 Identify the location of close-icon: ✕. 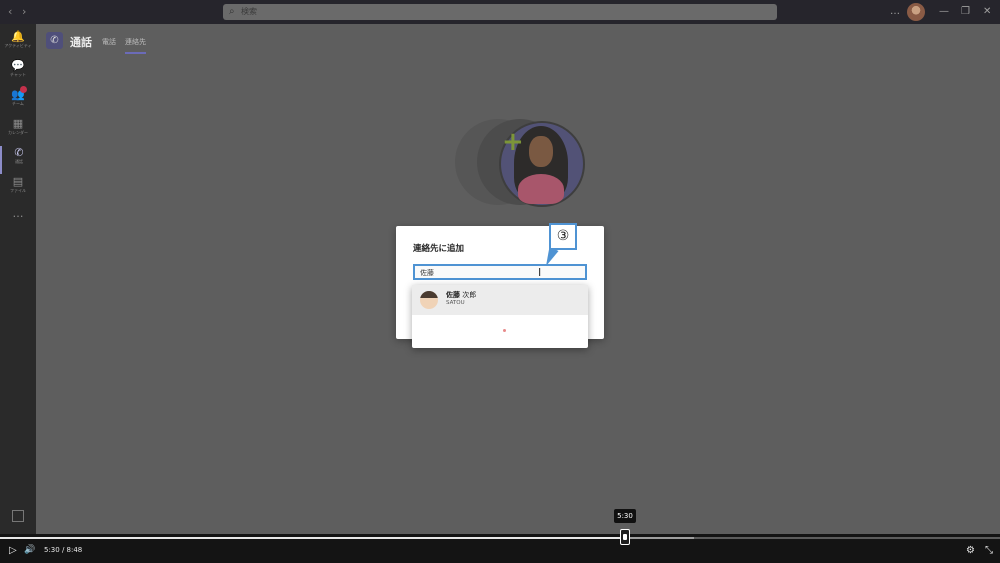
(987, 11).